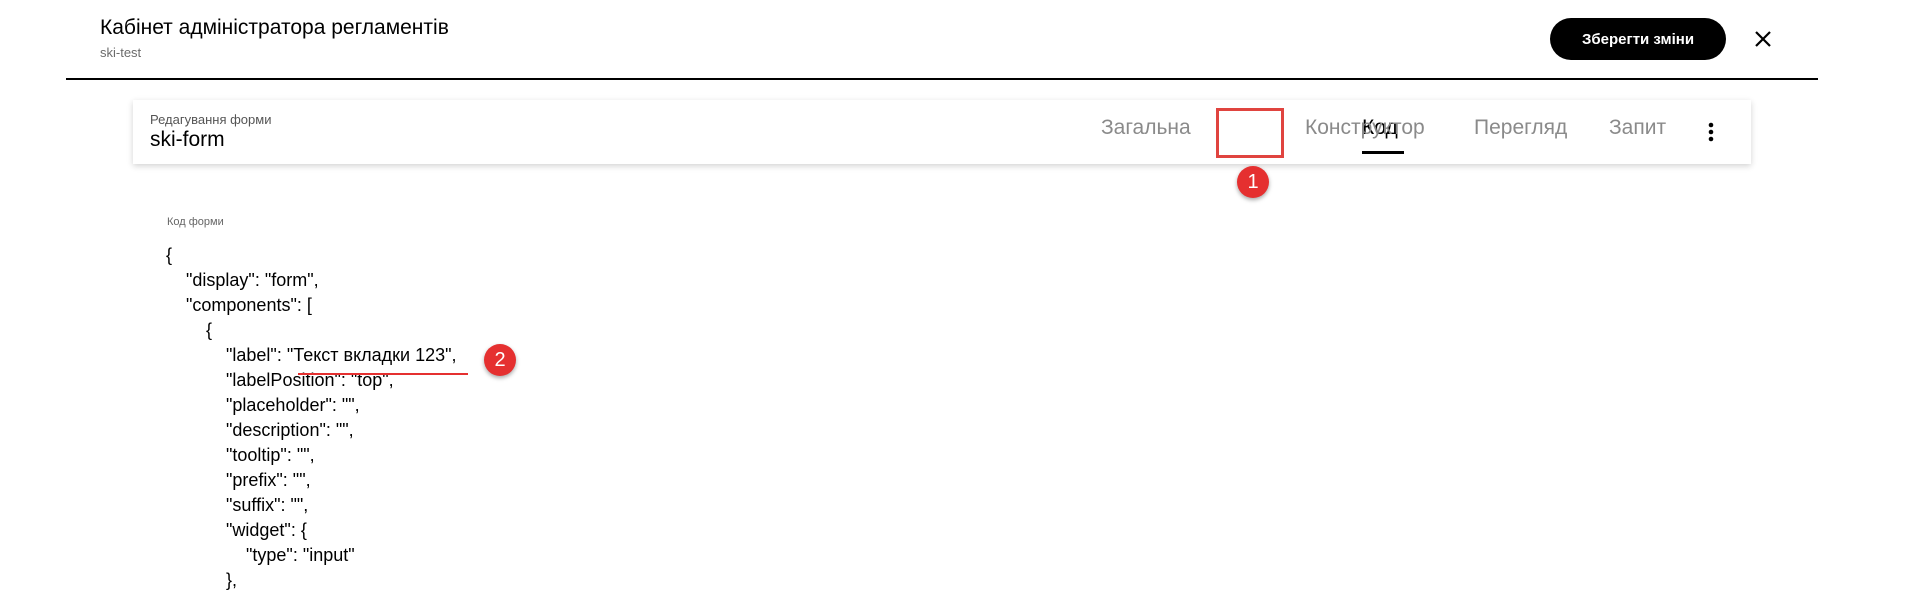  I want to click on code-line: },, so click(202, 580).